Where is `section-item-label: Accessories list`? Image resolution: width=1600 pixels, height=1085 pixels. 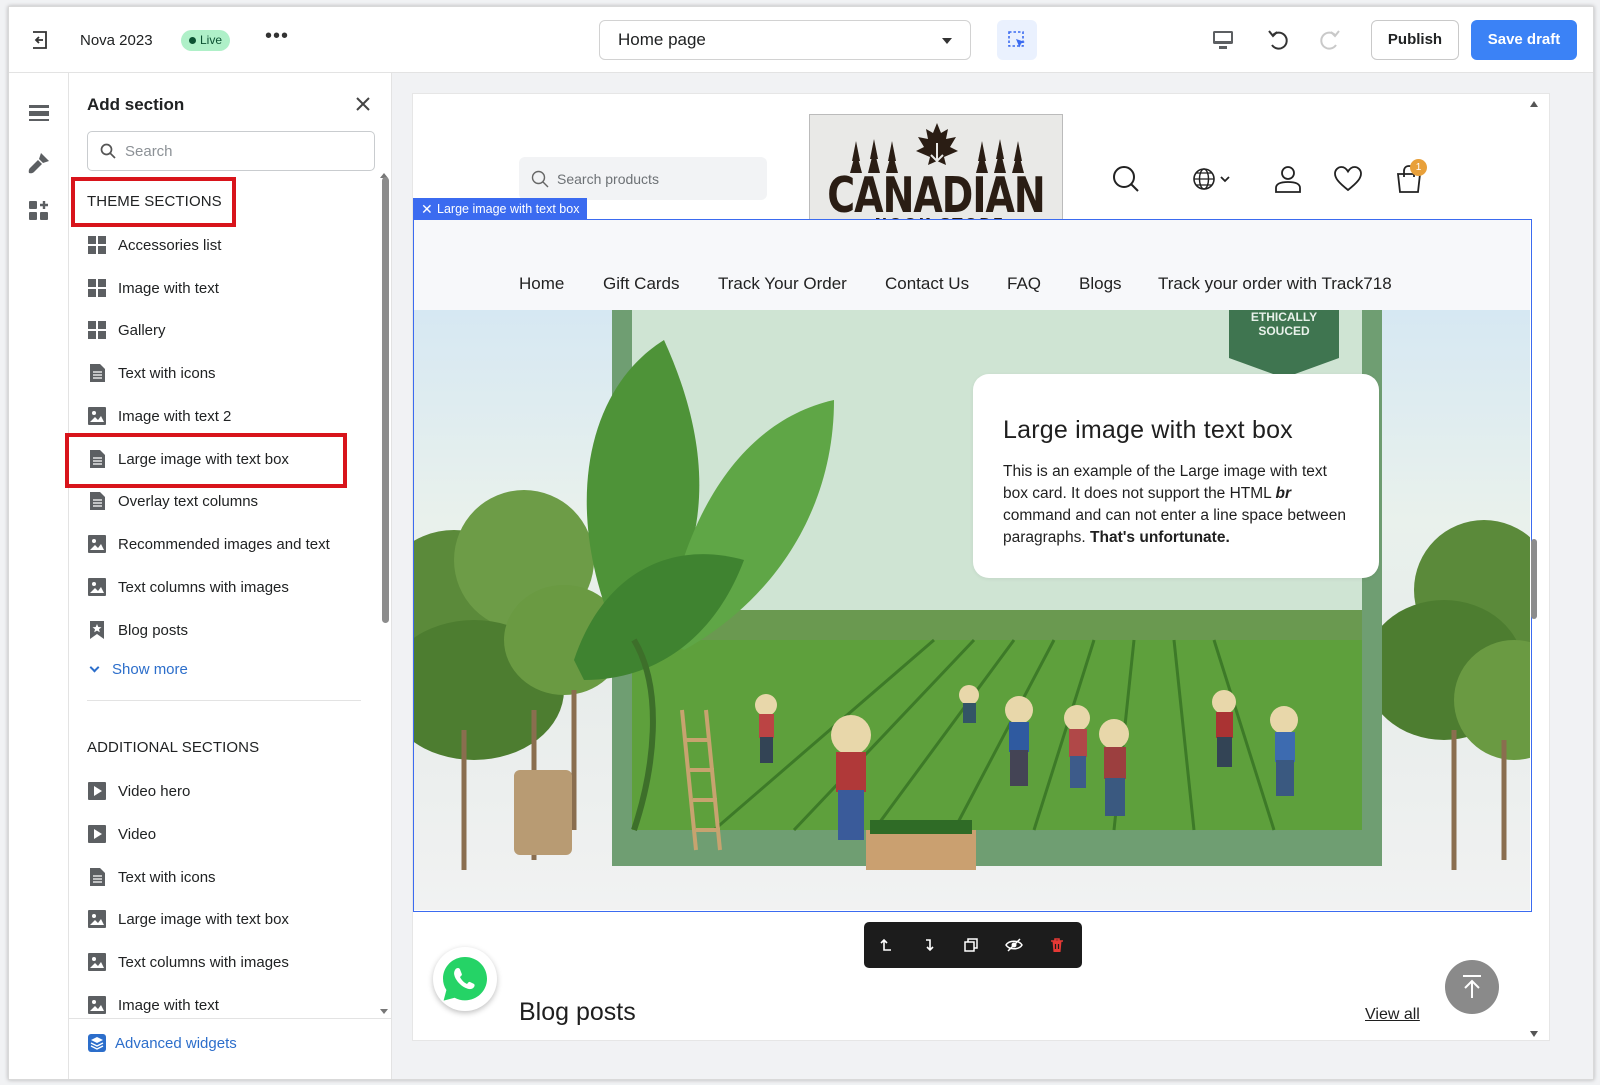
section-item-label: Accessories list is located at coordinates (170, 245).